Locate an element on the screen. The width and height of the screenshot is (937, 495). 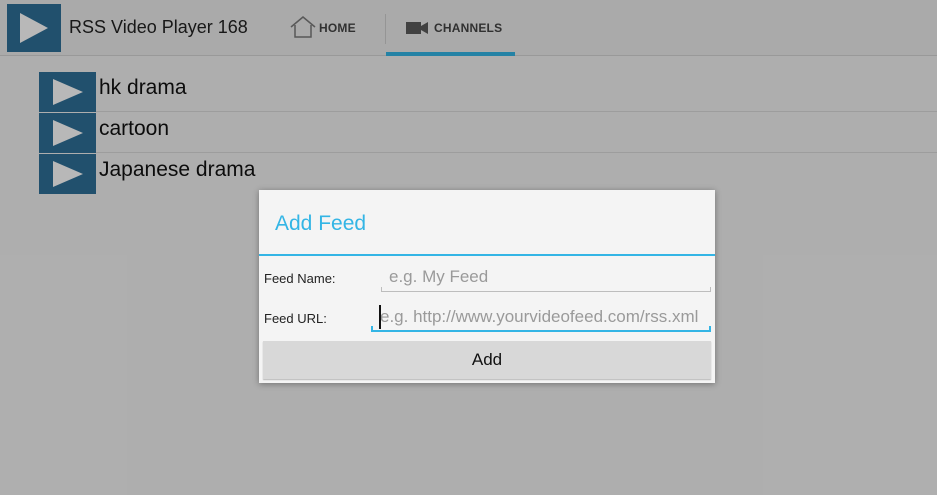
dialog-title: Add Feed is located at coordinates (321, 223).